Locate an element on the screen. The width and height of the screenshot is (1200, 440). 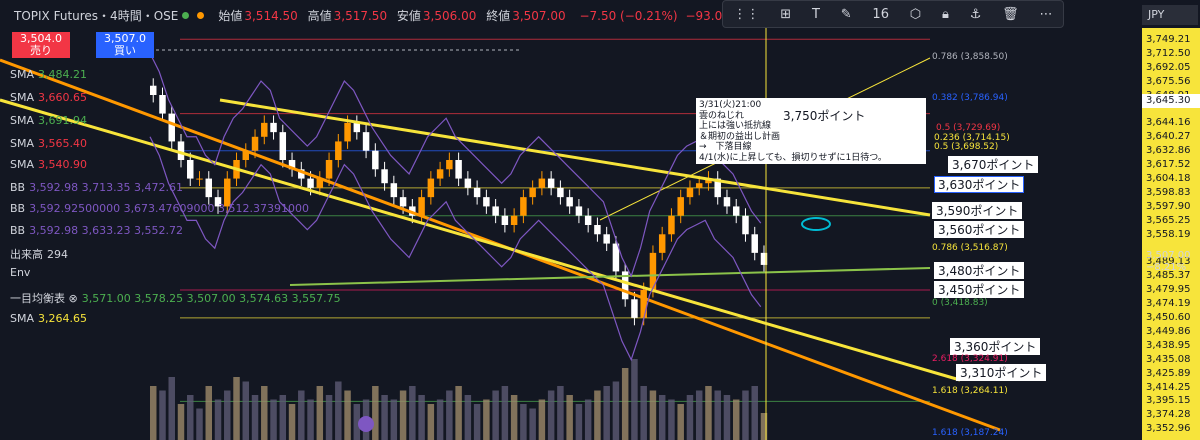
trendline-support is located at coordinates (610, 276).